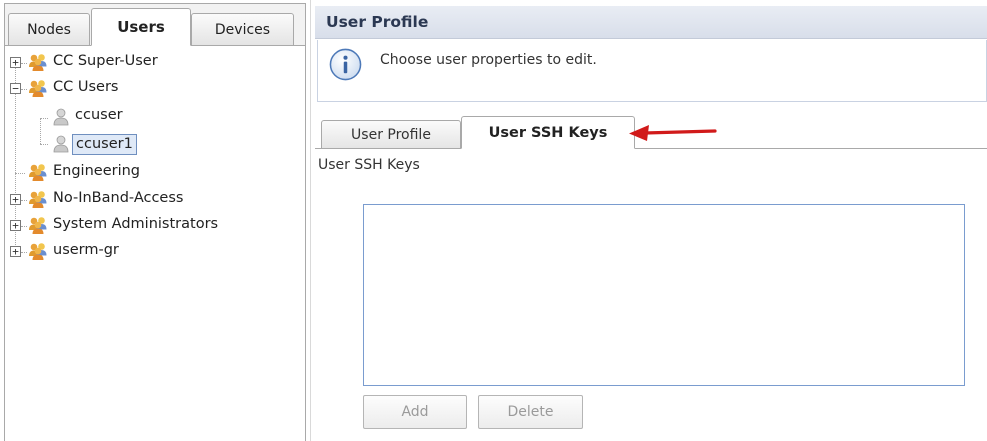 This screenshot has height=441, width=987. I want to click on tree-item-ccuser: ccuser, so click(155, 118).